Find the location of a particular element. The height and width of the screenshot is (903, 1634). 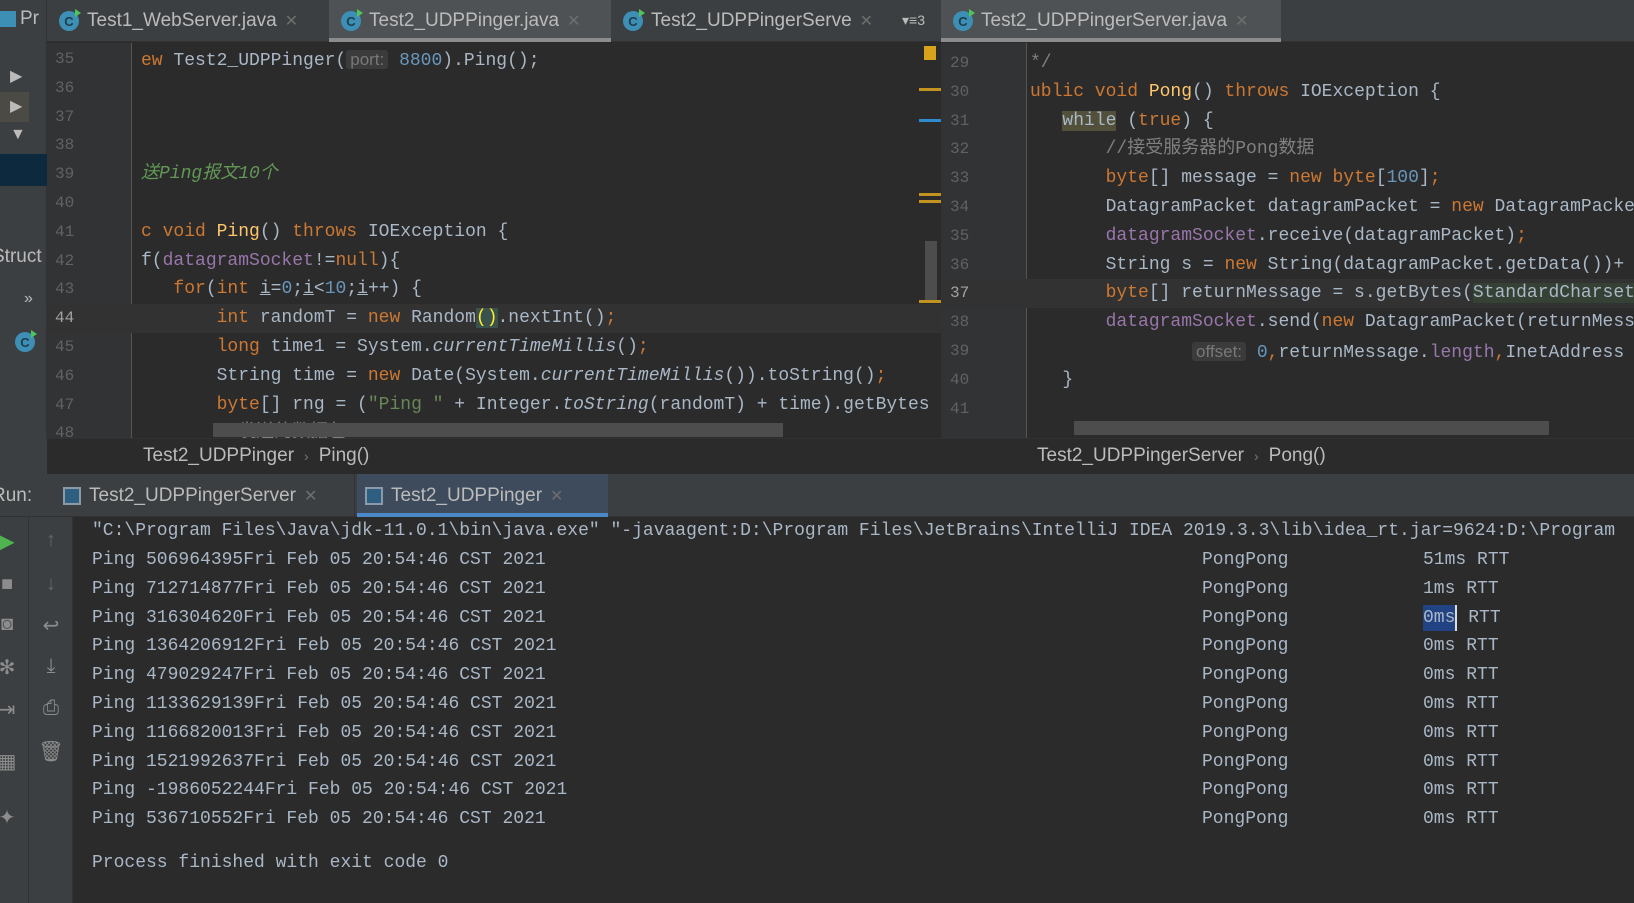

project-side-panel: Pr ▶ ▶ ▼ Struct » C is located at coordinates (23, 219).